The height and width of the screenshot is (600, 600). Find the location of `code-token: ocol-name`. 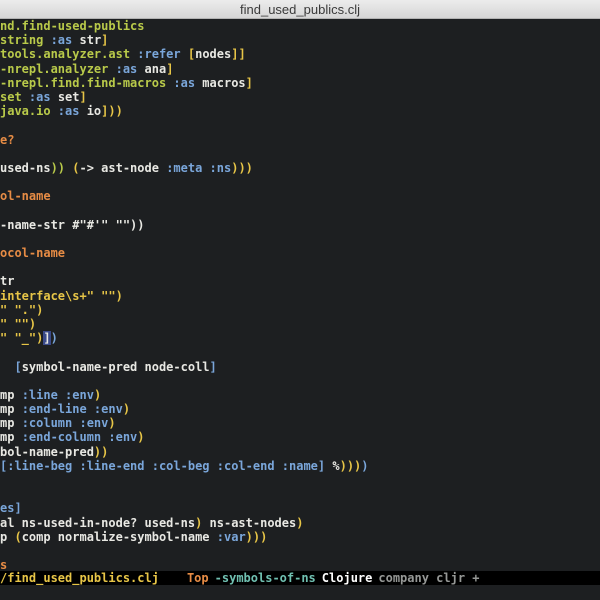

code-token: ocol-name is located at coordinates (33, 253).